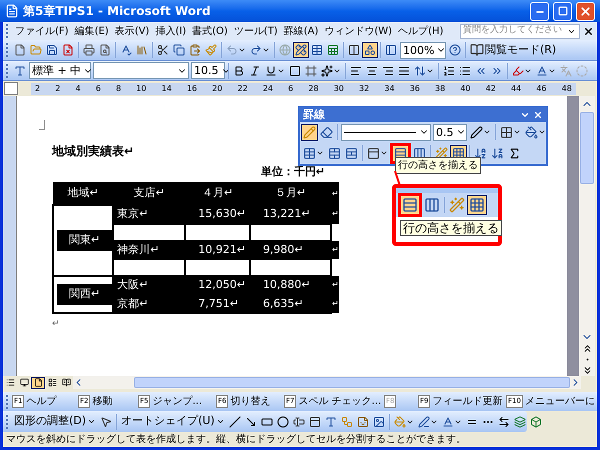 Image resolution: width=600 pixels, height=450 pixels. I want to click on ruler-number: 46, so click(541, 88).